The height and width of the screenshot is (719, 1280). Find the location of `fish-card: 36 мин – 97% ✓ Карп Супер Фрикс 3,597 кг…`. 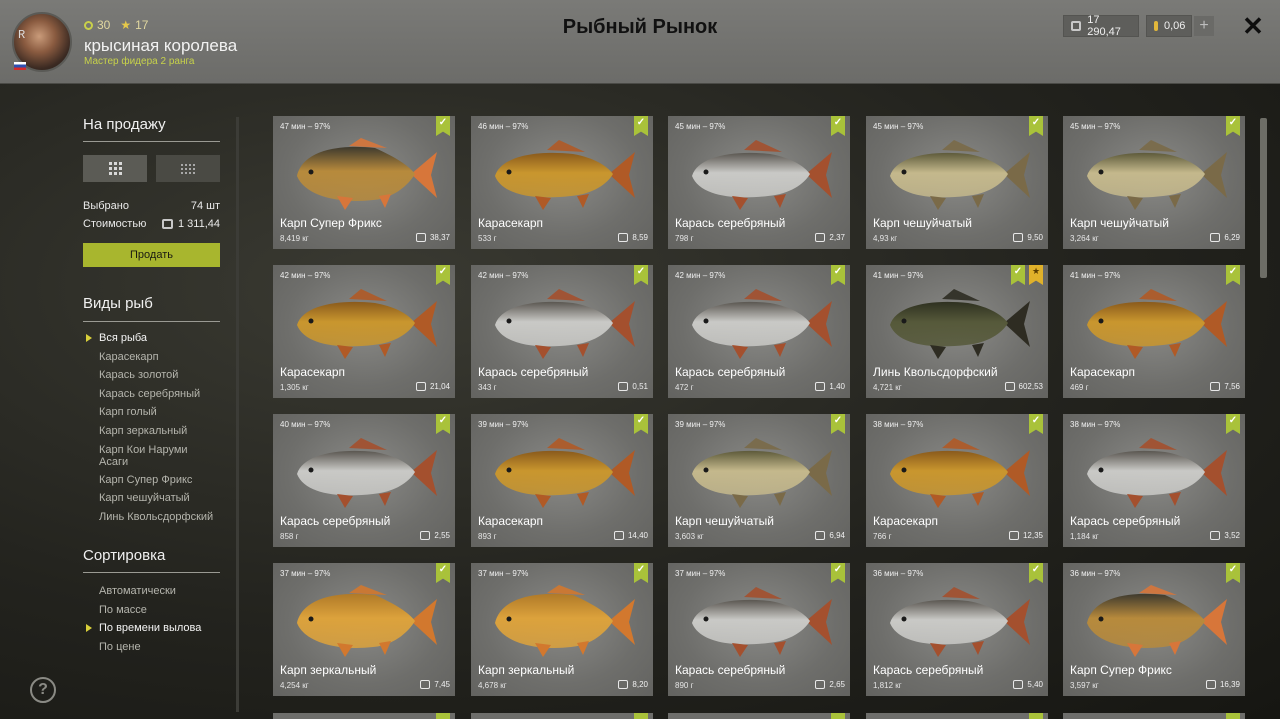

fish-card: 36 мин – 97% ✓ Карп Супер Фрикс 3,597 кг… is located at coordinates (1154, 629).